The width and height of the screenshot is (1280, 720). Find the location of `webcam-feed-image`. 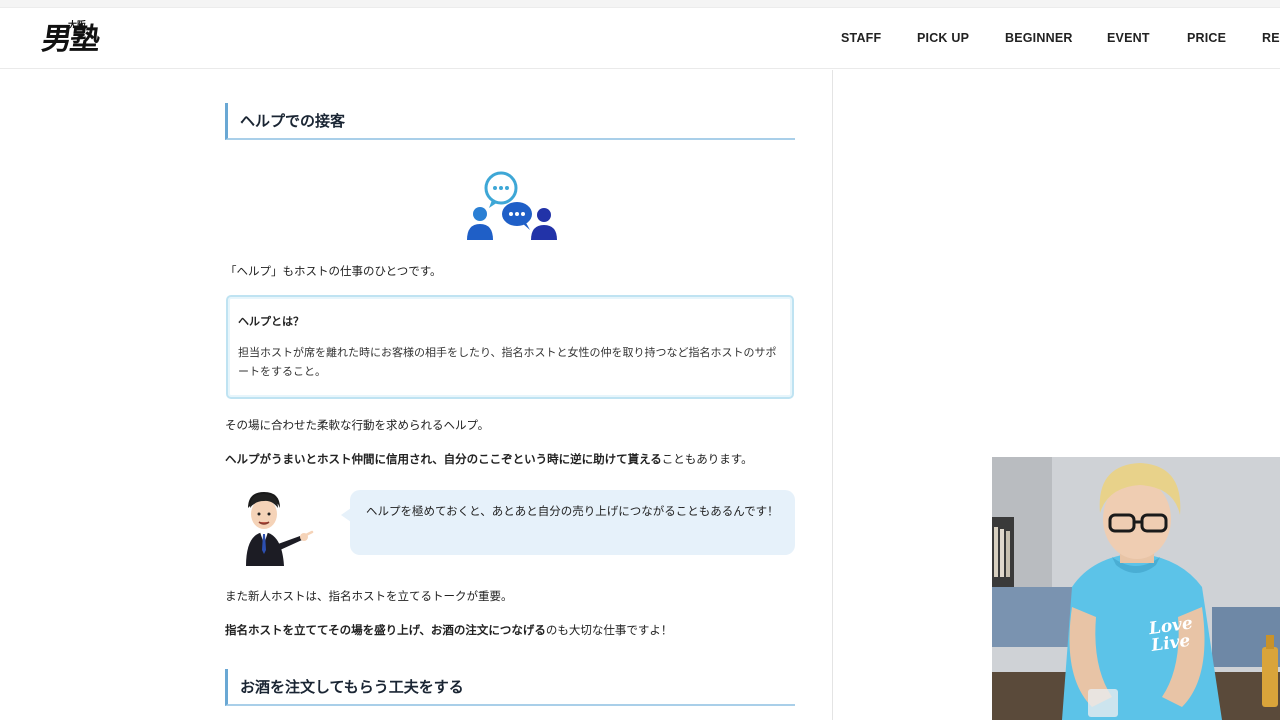

webcam-feed-image is located at coordinates (1136, 588).